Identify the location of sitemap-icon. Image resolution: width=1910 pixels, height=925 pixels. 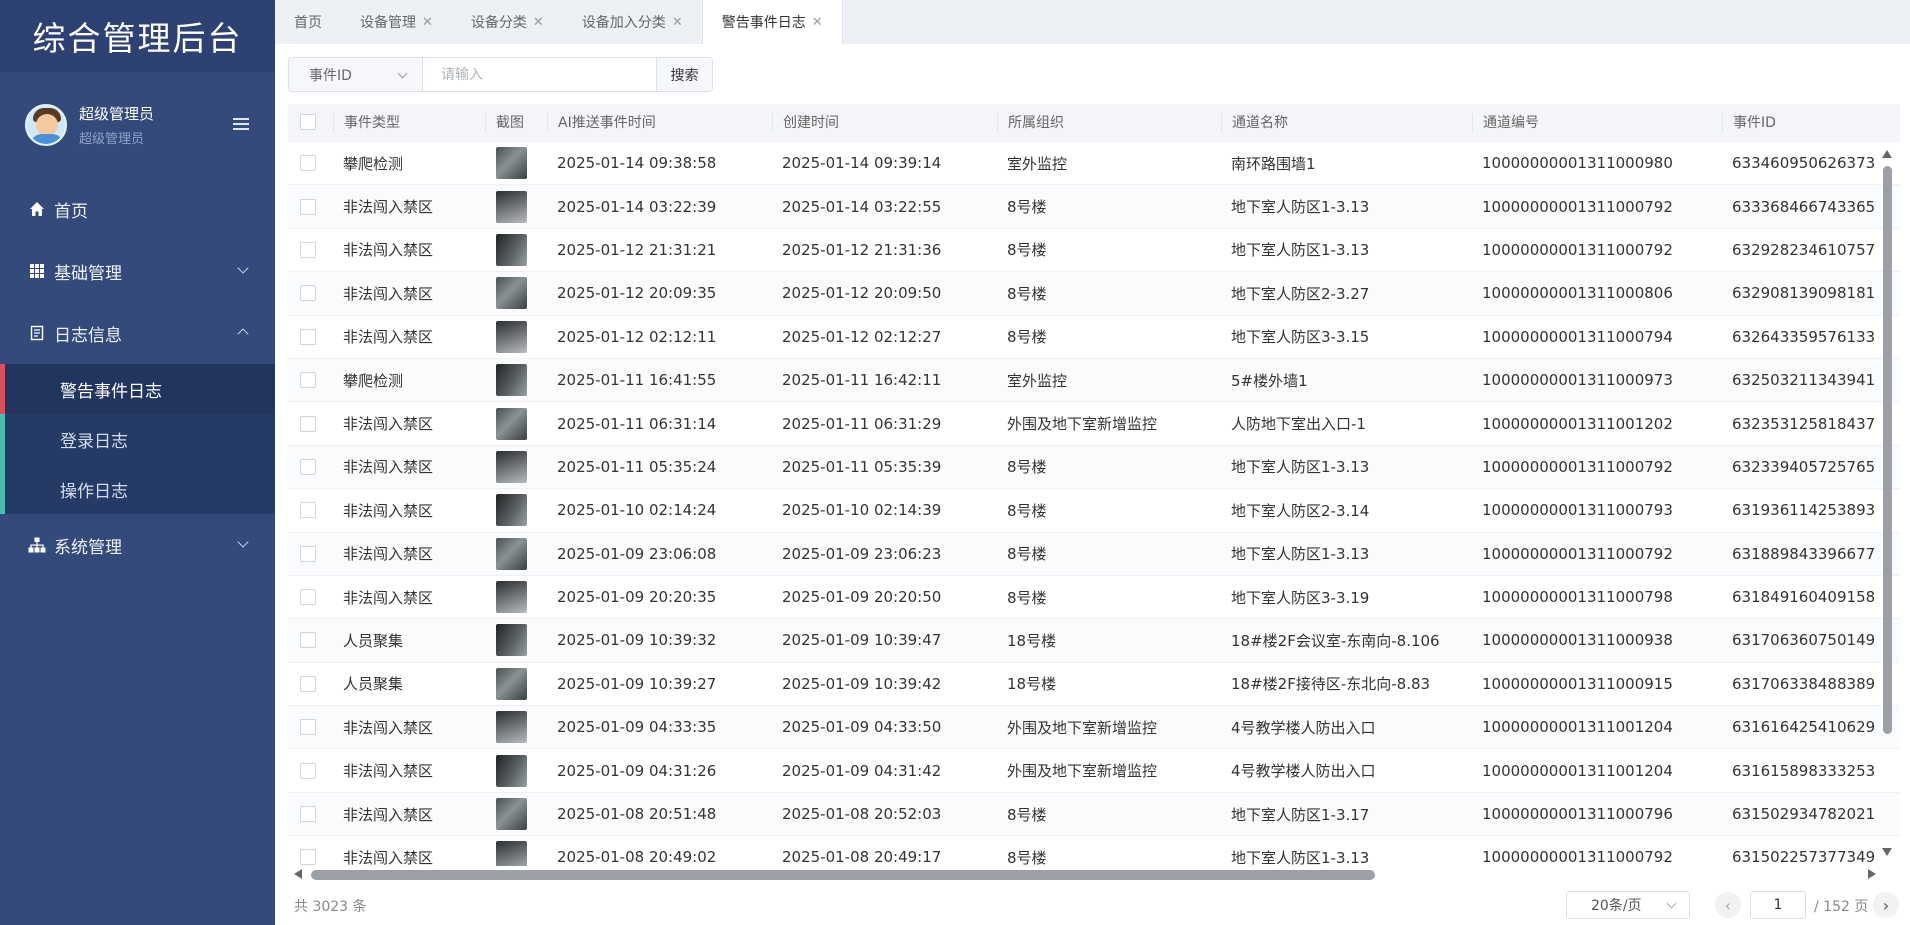
(37, 545).